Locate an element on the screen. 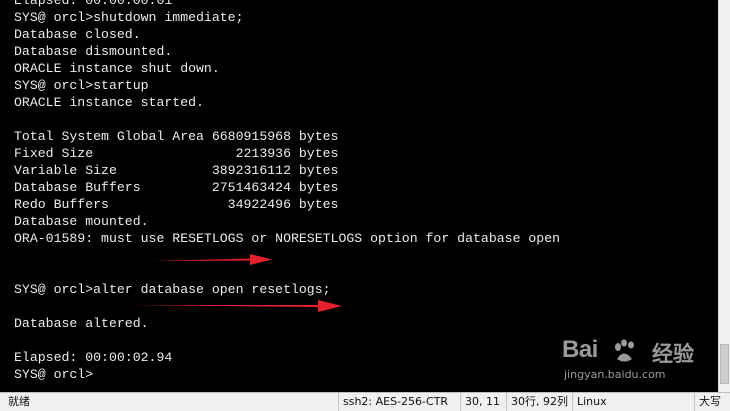 This screenshot has height=411, width=730. terminal-line: SYS@ orcl>startup is located at coordinates (81, 85).